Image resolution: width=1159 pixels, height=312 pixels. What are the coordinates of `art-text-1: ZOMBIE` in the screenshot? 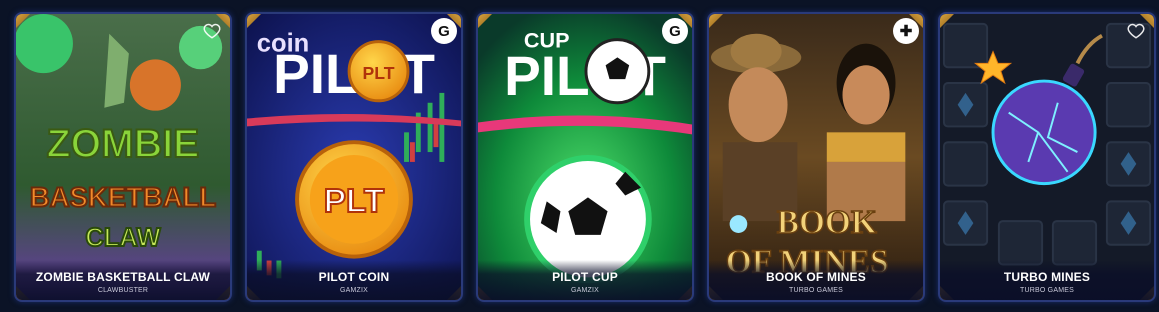 It's located at (123, 144).